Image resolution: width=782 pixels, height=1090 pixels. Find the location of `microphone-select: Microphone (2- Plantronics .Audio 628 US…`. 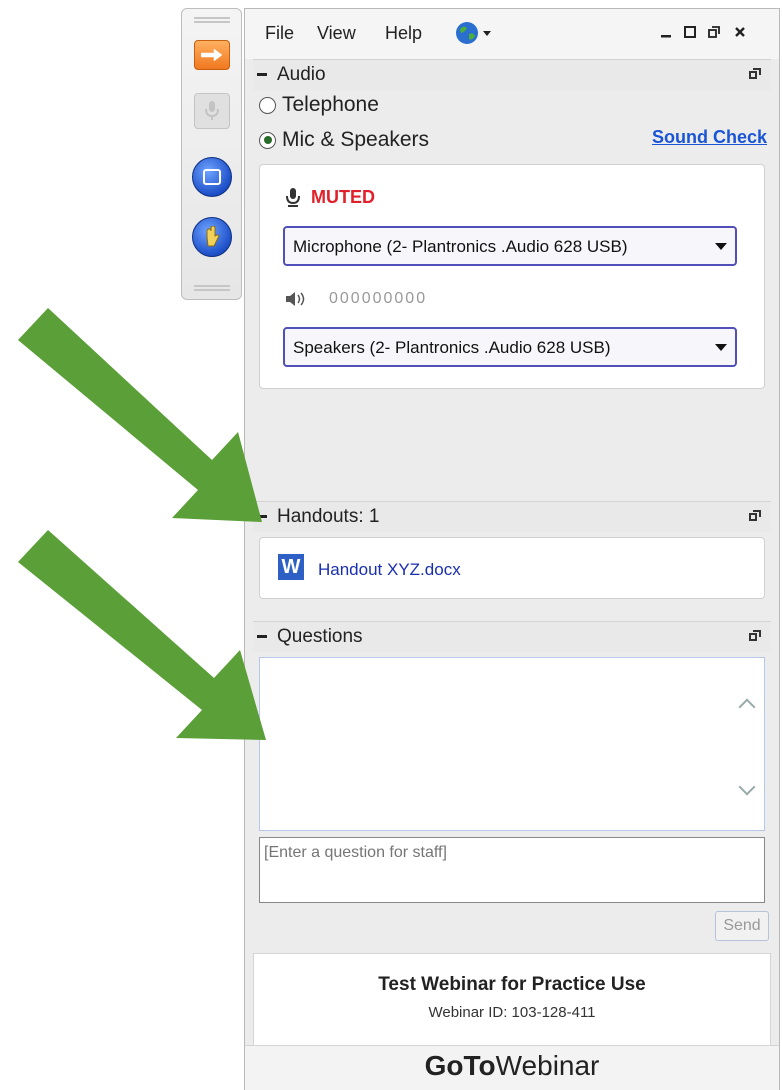

microphone-select: Microphone (2- Plantronics .Audio 628 US… is located at coordinates (510, 246).